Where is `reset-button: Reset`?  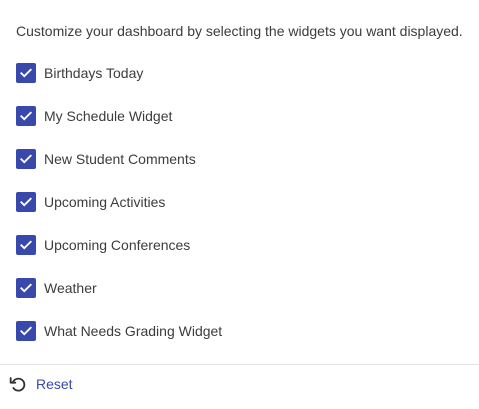 reset-button: Reset is located at coordinates (40, 384).